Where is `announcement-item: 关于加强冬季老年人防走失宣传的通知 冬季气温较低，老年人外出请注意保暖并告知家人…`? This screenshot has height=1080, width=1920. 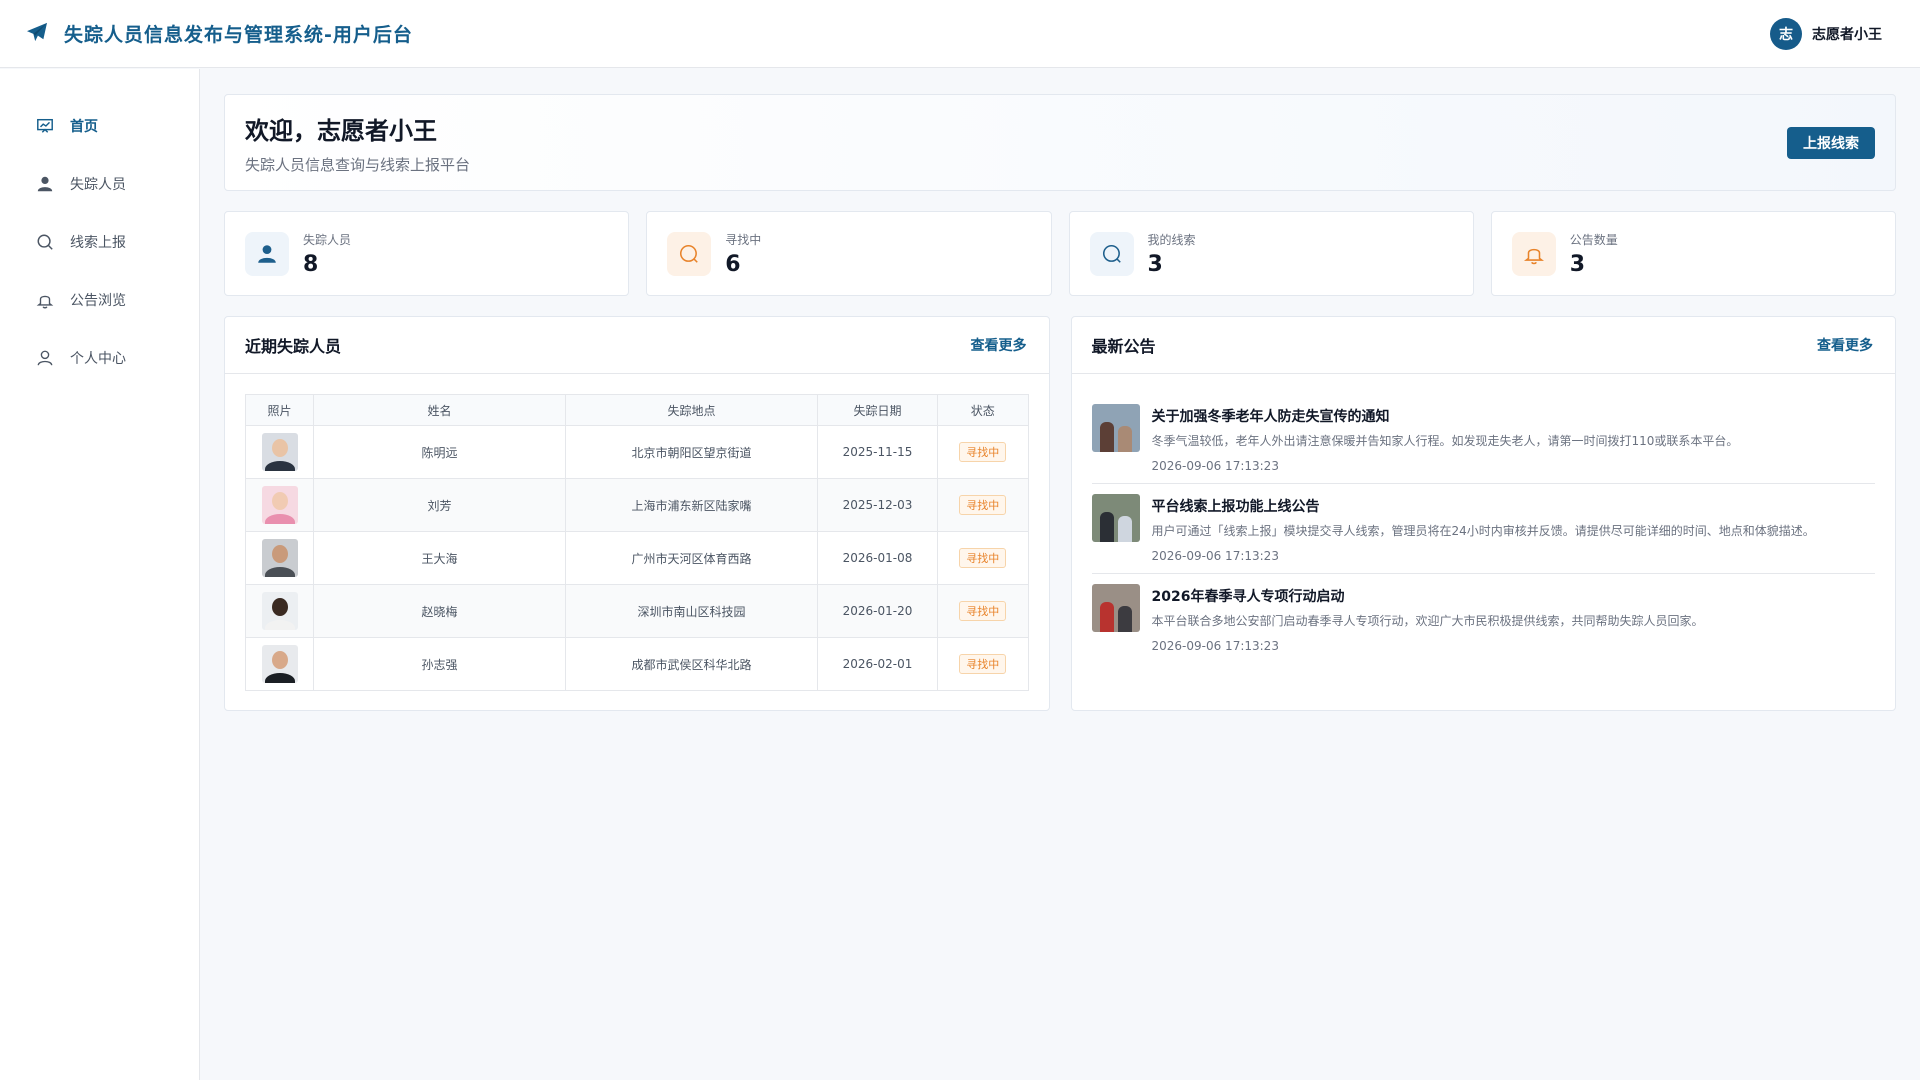
announcement-item: 关于加强冬季老年人防走失宣传的通知 冬季气温较低，老年人外出请注意保暖并告知家人… is located at coordinates (1483, 444).